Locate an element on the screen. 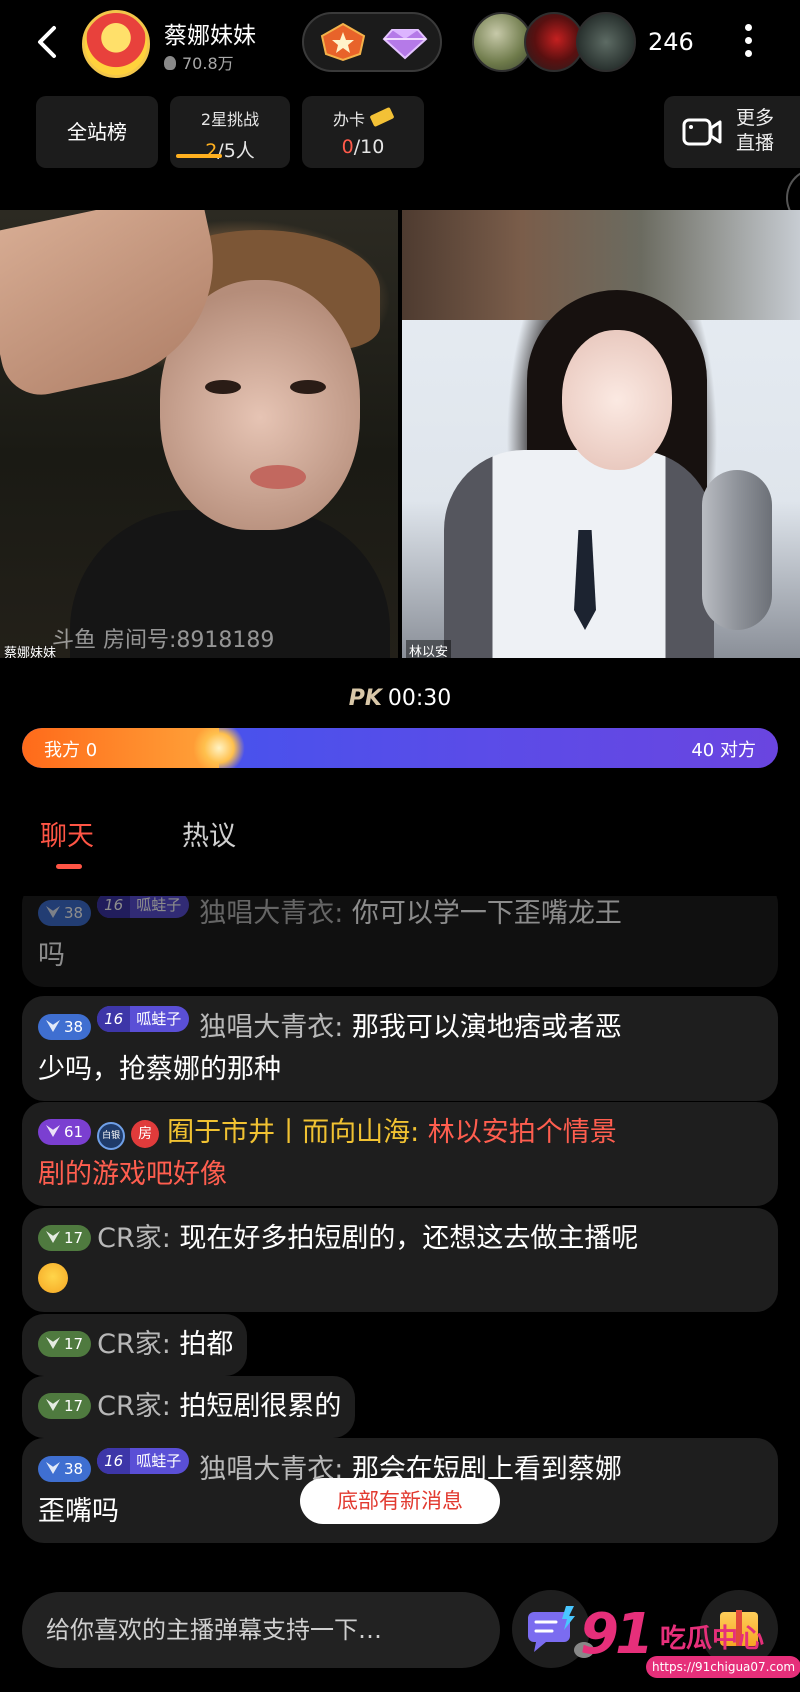 The width and height of the screenshot is (800, 1692). chat-text: 吗 is located at coordinates (51, 955).